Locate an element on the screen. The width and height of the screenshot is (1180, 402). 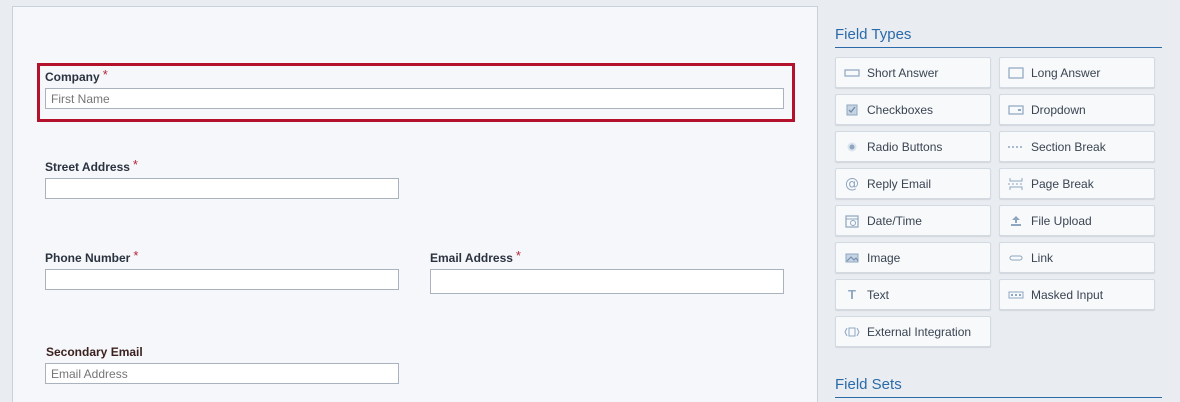
street-address-field: Street Address * is located at coordinates (91, 166).